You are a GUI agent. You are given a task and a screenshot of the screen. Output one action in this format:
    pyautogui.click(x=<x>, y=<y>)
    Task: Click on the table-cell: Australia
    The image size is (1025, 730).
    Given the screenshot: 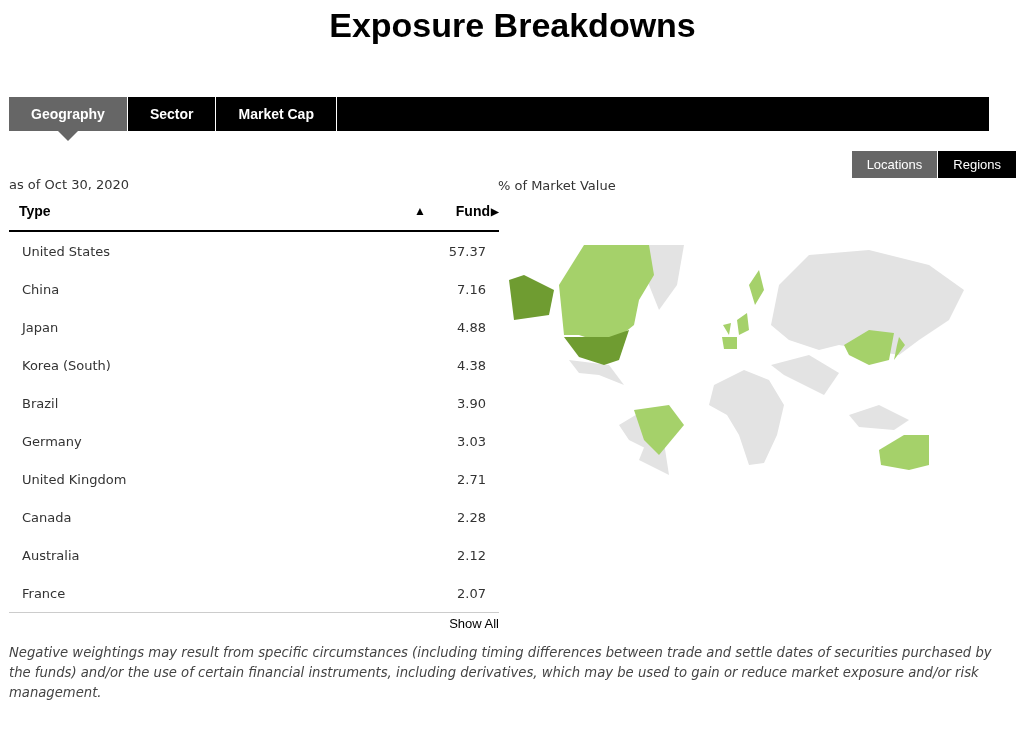 What is the action you would take?
    pyautogui.click(x=51, y=555)
    